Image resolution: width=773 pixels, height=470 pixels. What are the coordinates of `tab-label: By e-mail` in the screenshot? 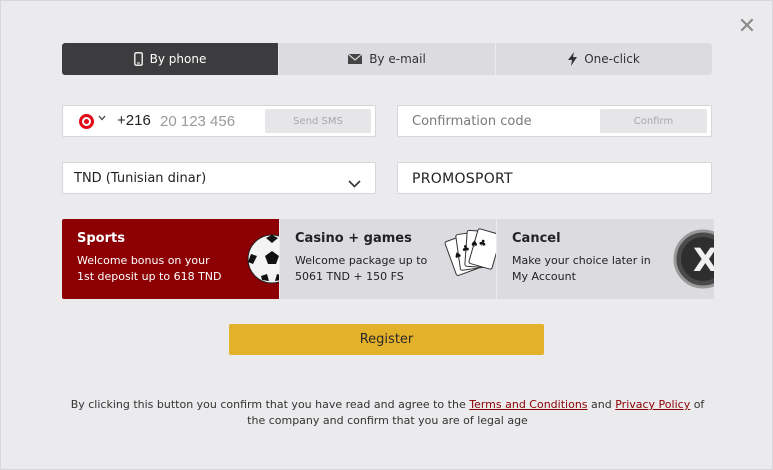 It's located at (397, 59).